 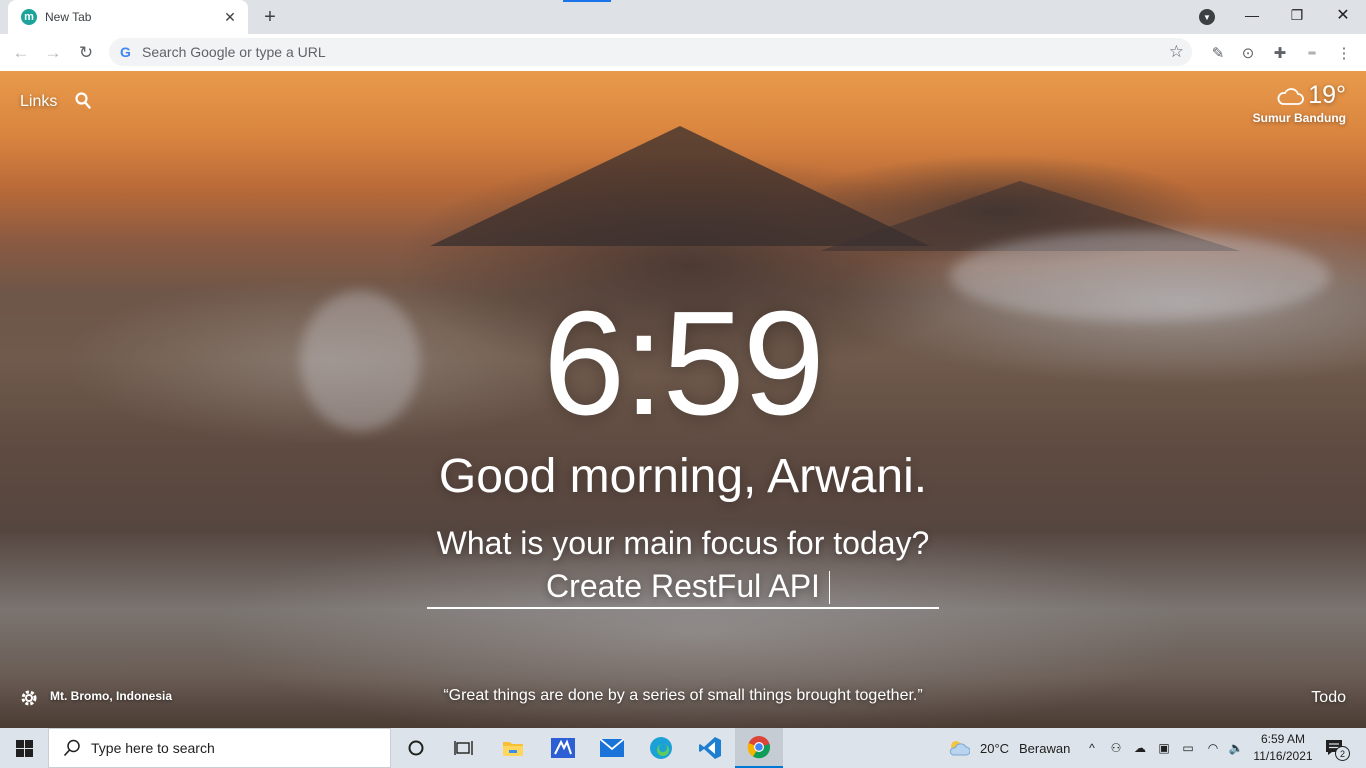 I want to click on task-view-icon, so click(x=463, y=748).